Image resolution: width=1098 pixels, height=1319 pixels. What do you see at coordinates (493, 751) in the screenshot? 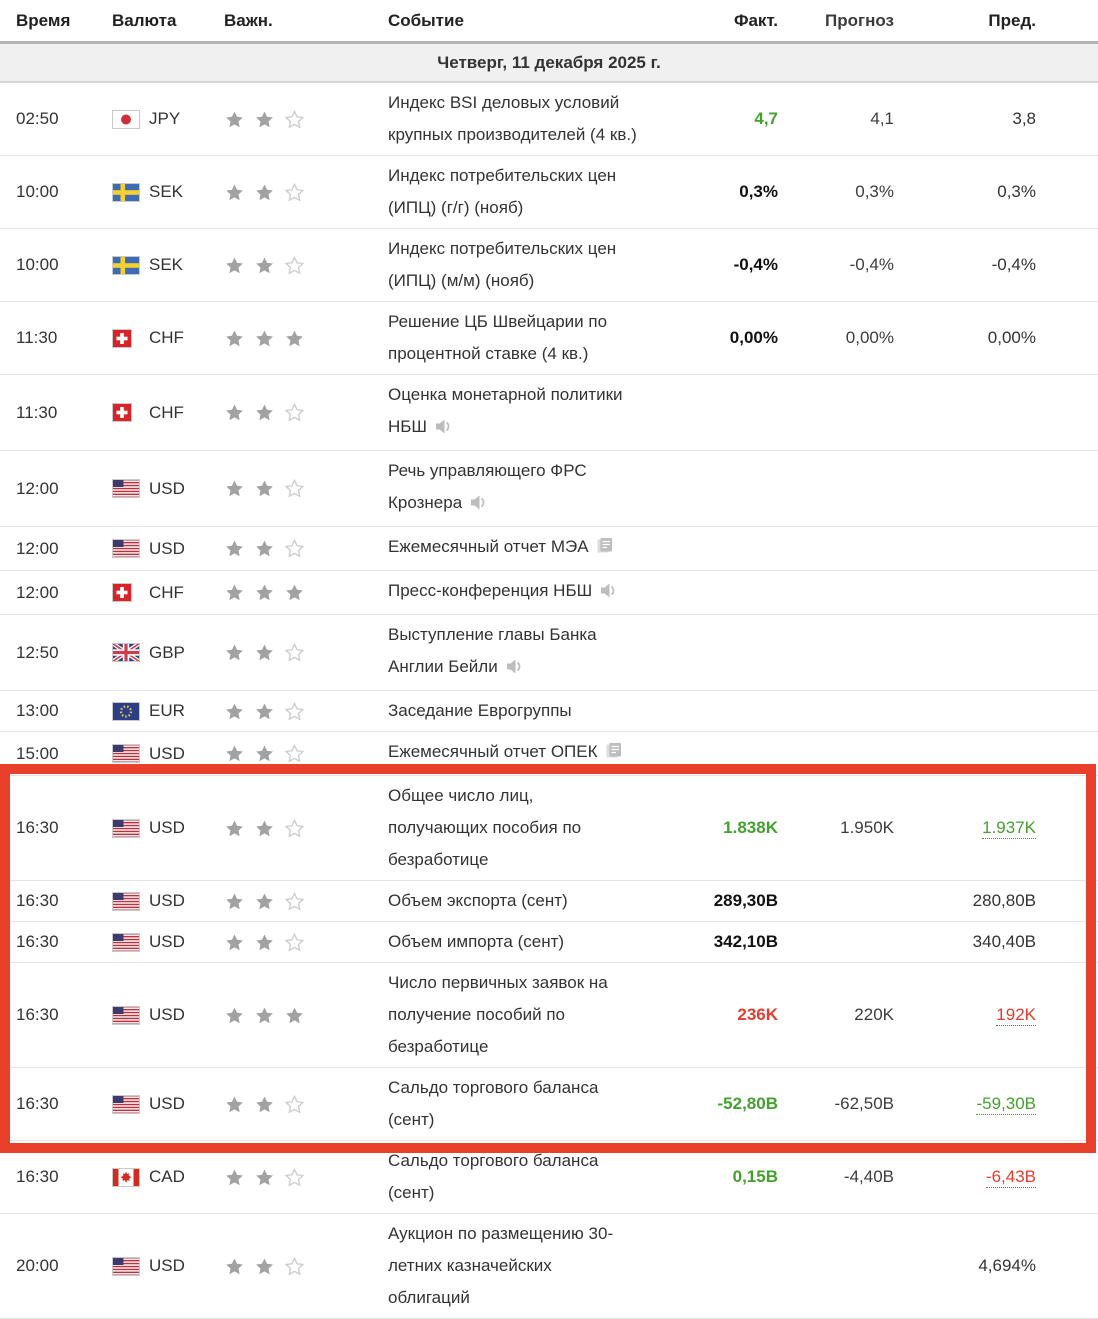
I see `event-label: Ежемесячный отчет ОПЕК` at bounding box center [493, 751].